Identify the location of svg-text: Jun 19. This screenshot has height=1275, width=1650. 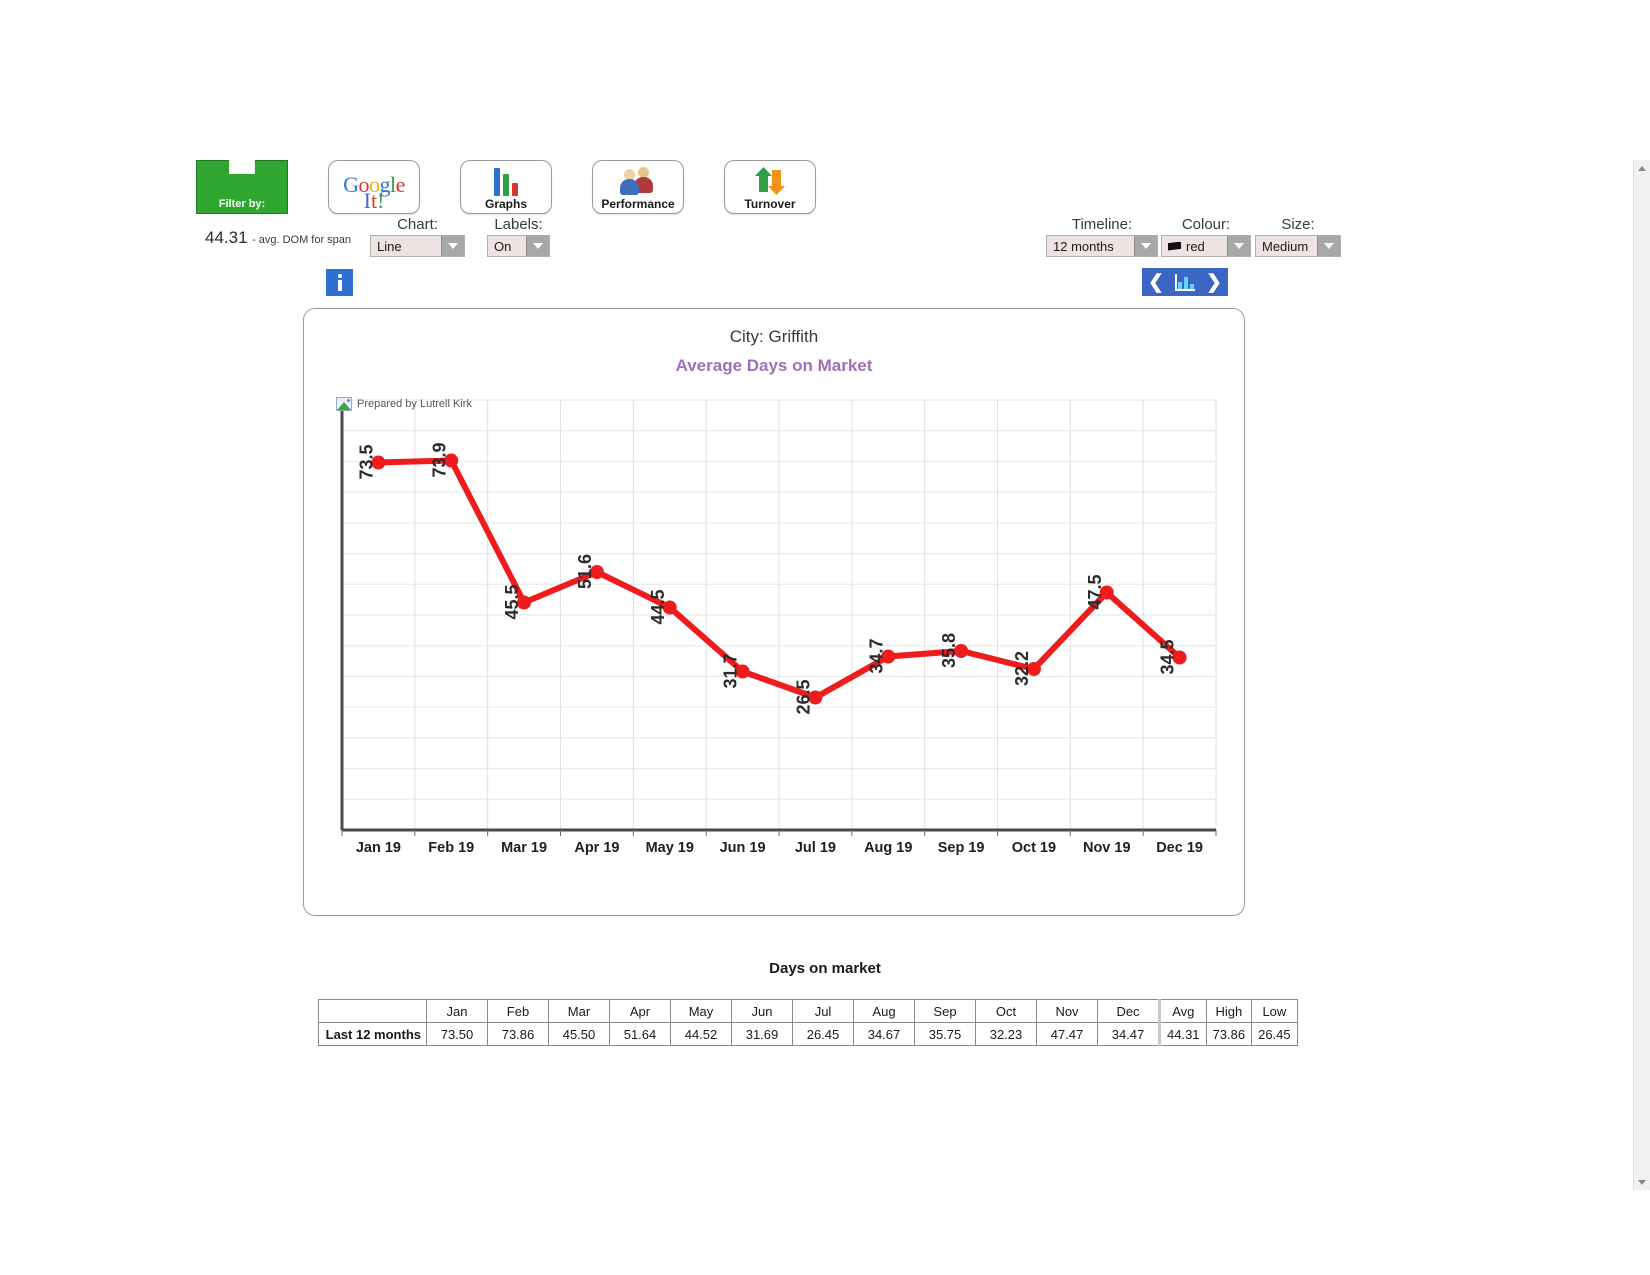
(743, 848).